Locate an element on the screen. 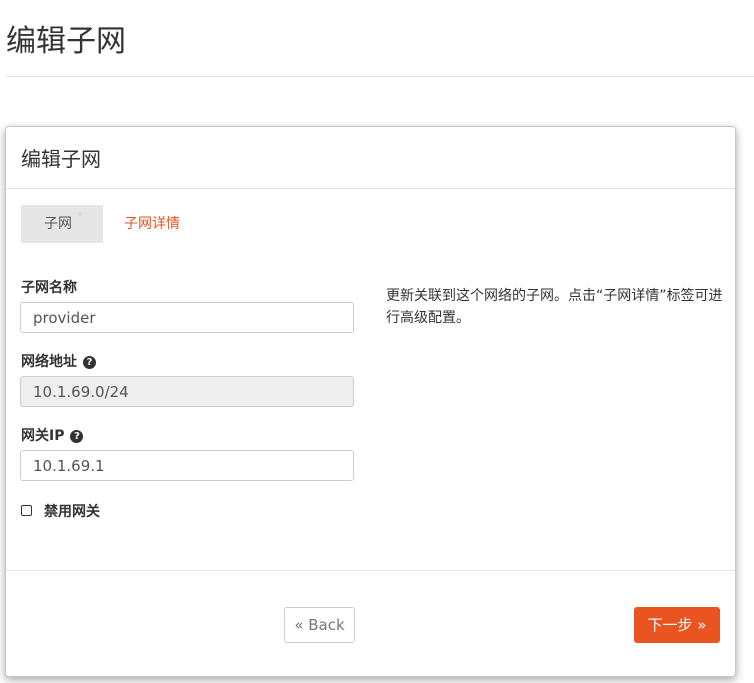  tab-subnet: 子网 * is located at coordinates (62, 224).